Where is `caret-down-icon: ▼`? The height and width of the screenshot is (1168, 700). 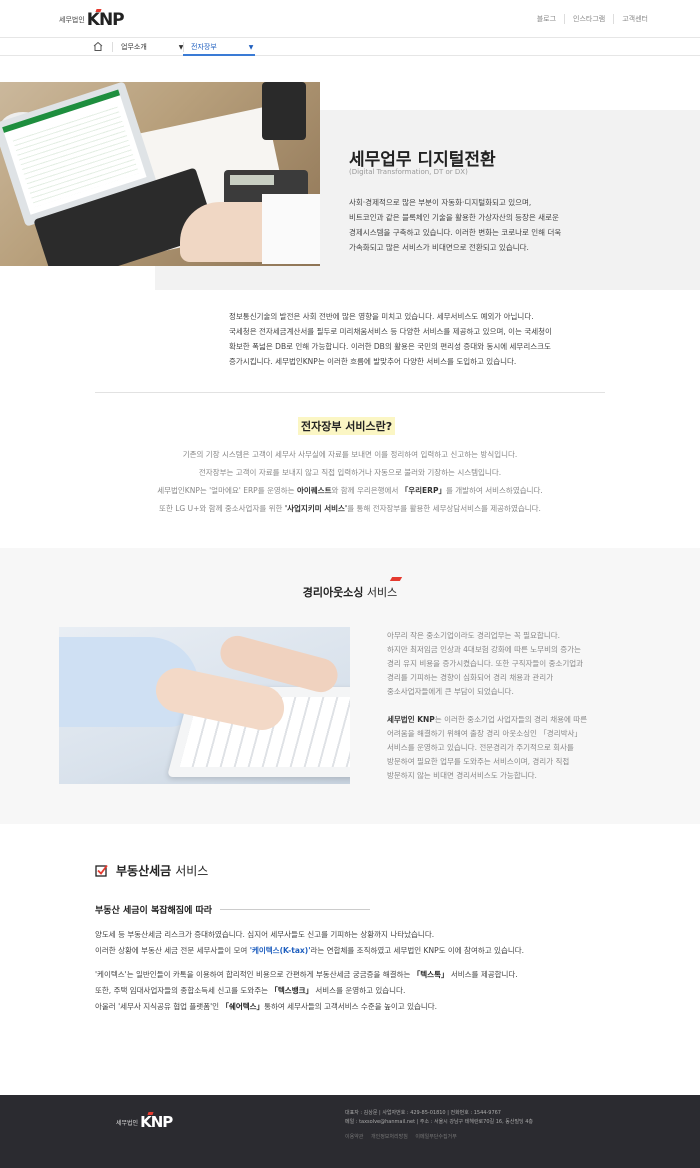 caret-down-icon: ▼ is located at coordinates (251, 47).